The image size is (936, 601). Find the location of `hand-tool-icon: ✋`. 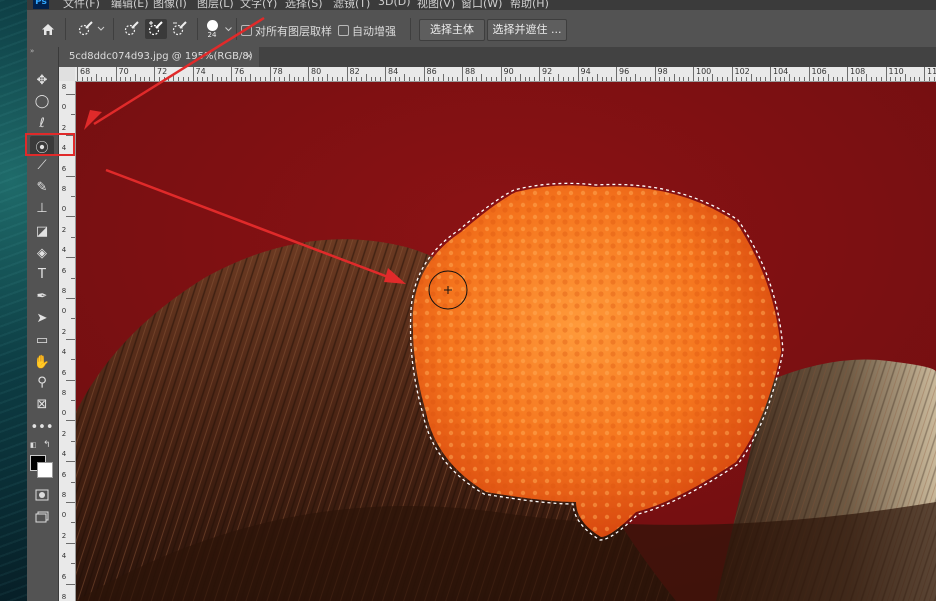

hand-tool-icon: ✋ is located at coordinates (42, 362).